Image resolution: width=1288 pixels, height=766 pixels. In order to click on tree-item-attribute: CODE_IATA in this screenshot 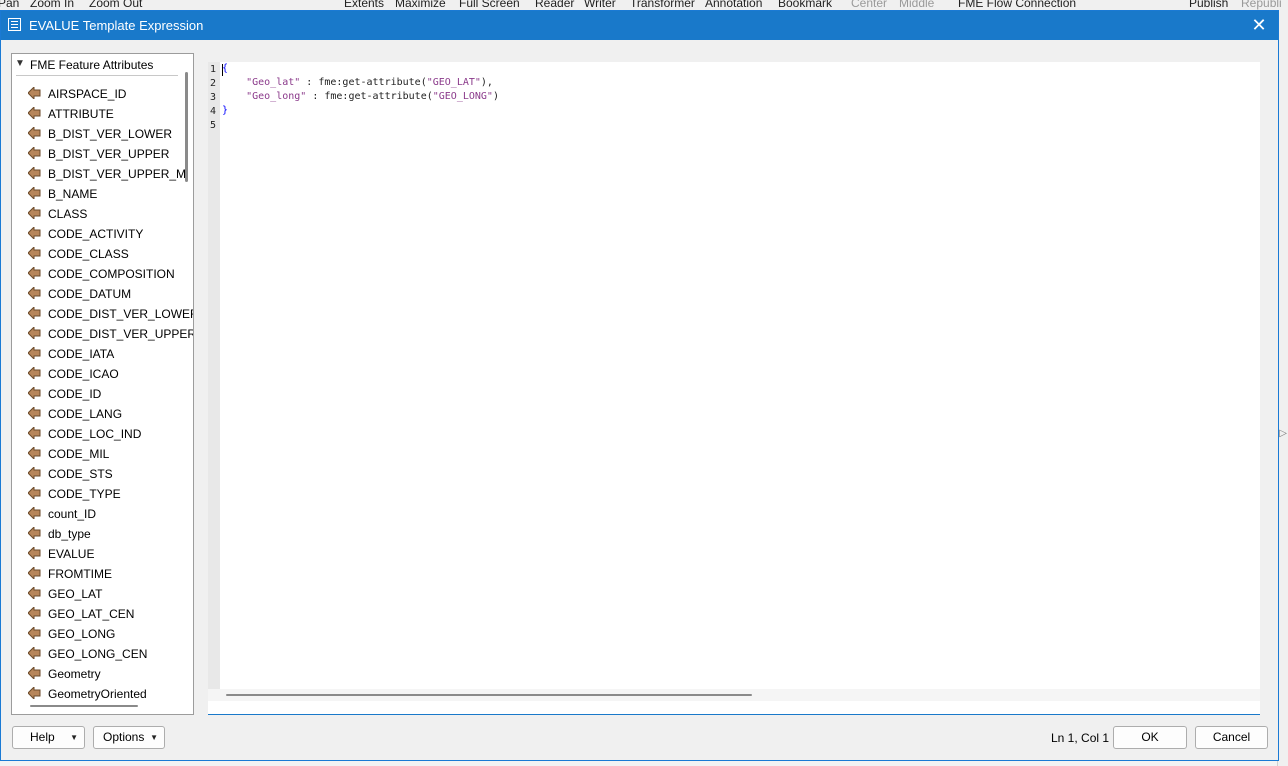, I will do `click(95, 354)`.